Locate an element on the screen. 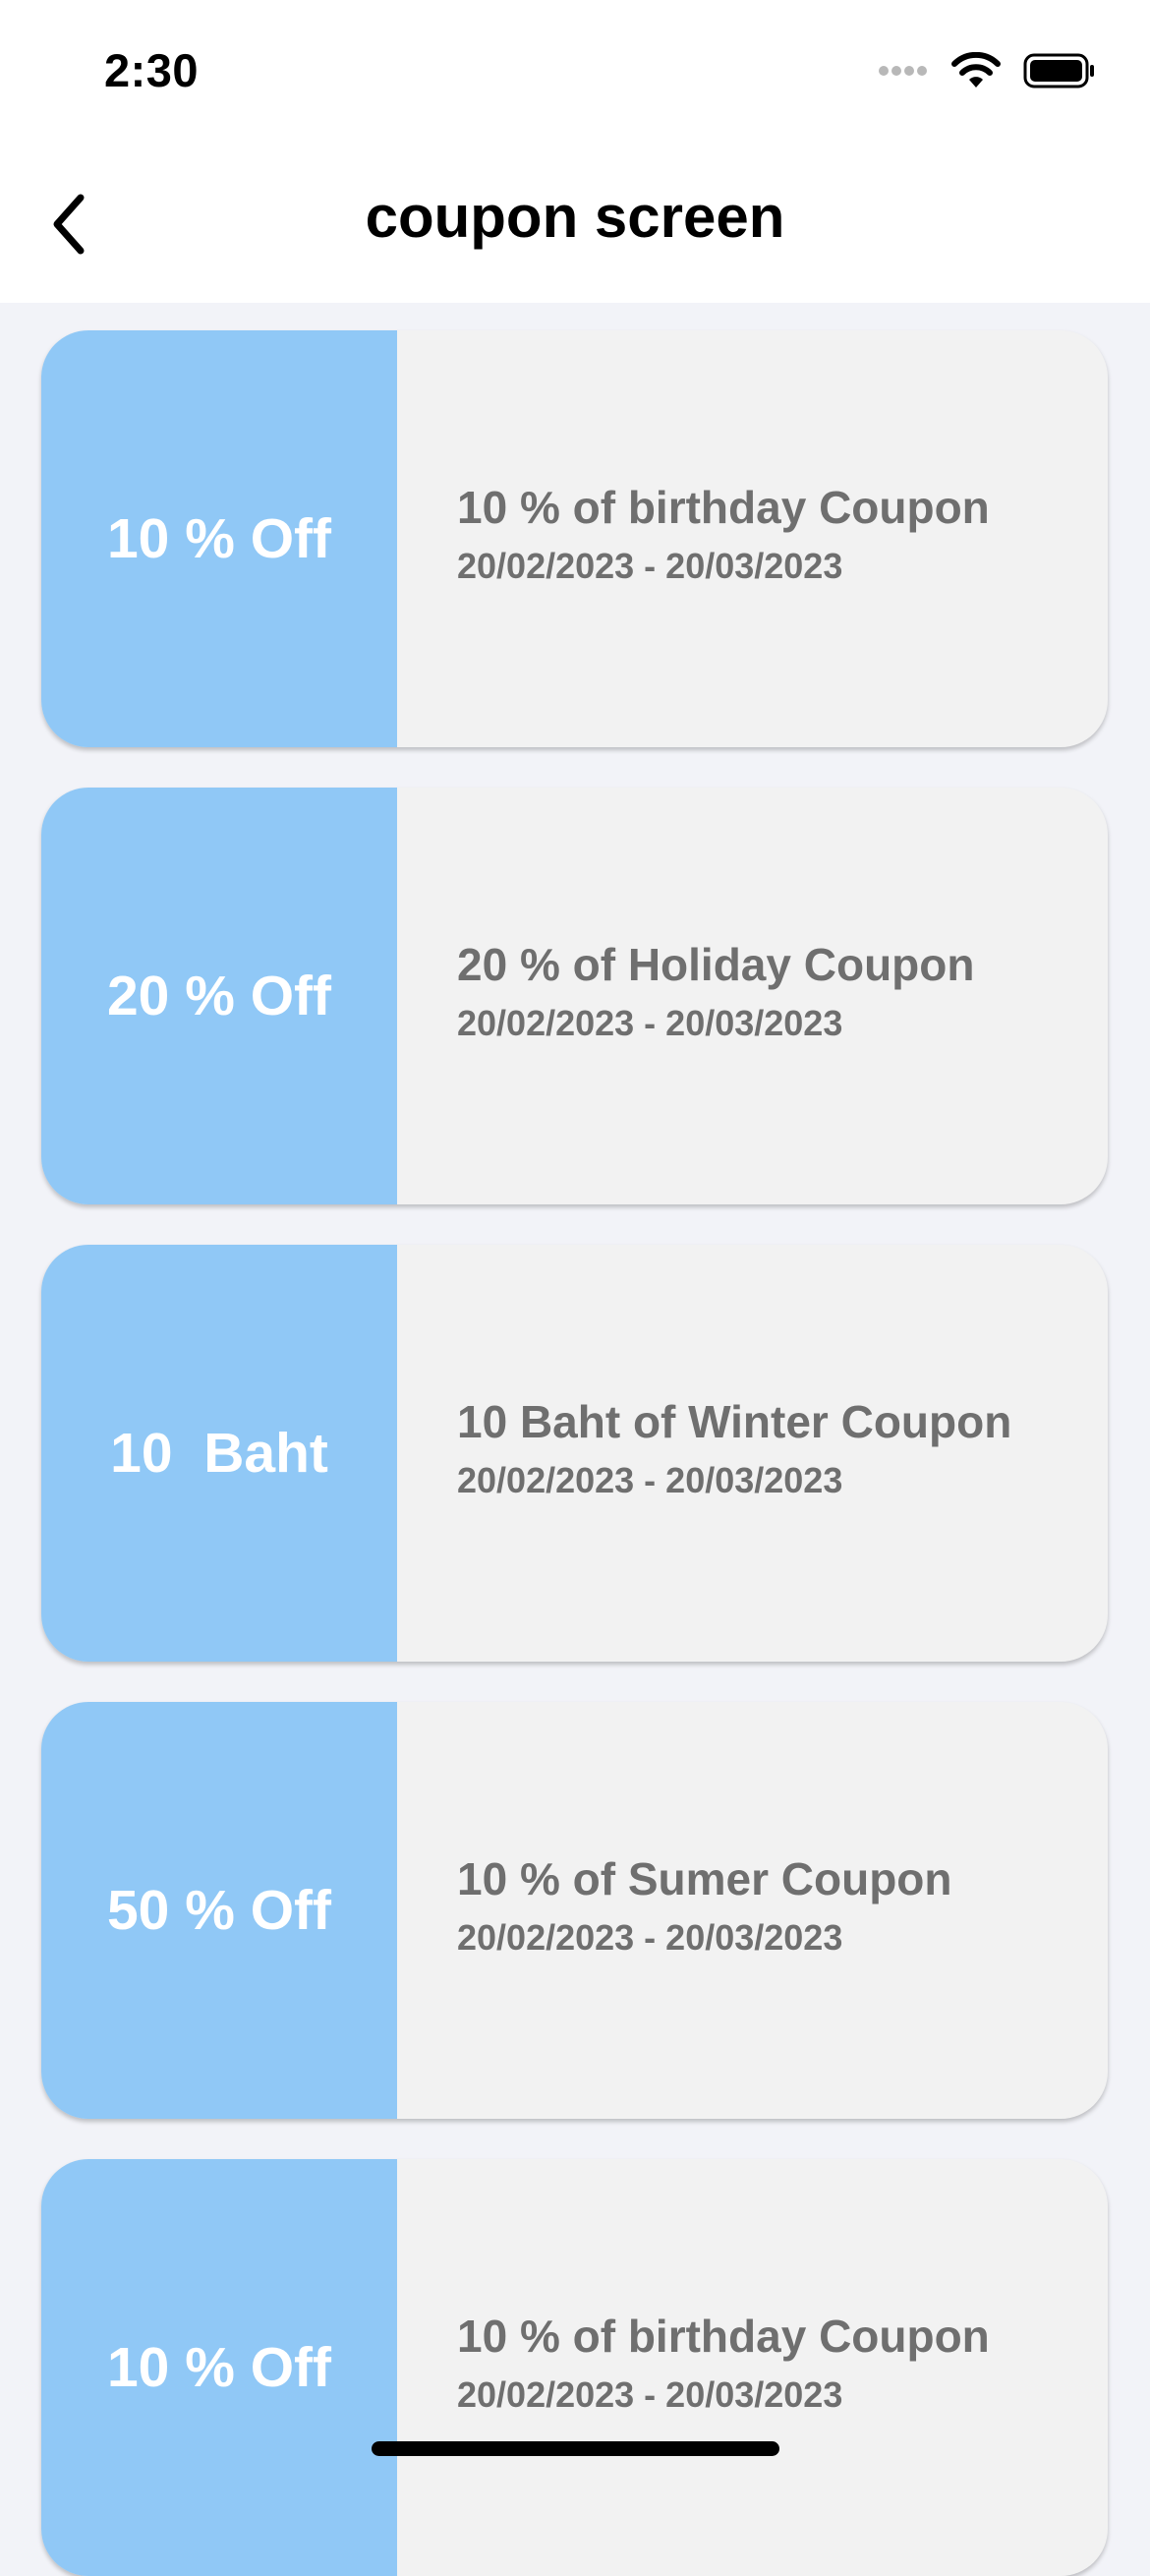 The height and width of the screenshot is (2576, 1150). coupon-amount-panel: 10 Baht is located at coordinates (219, 1453).